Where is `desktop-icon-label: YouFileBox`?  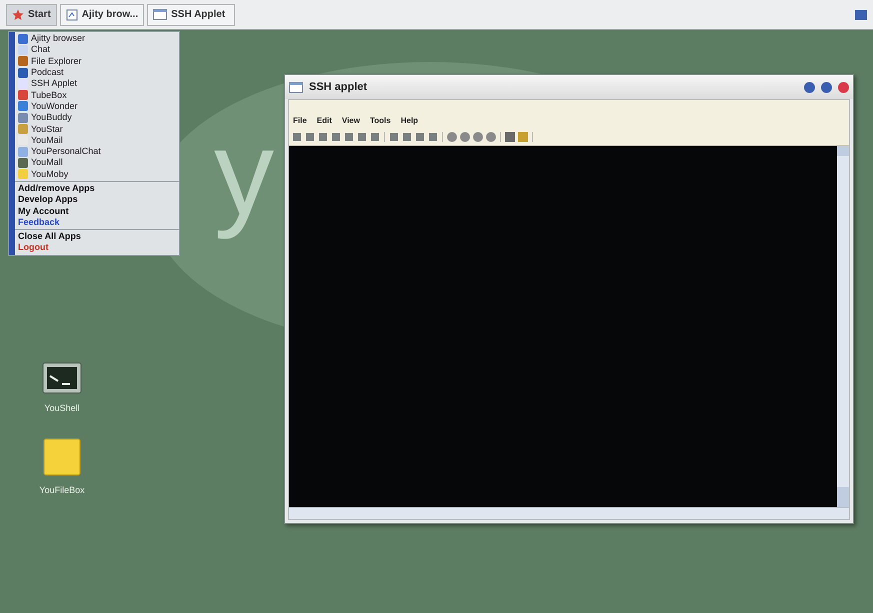
desktop-icon-label: YouFileBox is located at coordinates (62, 490).